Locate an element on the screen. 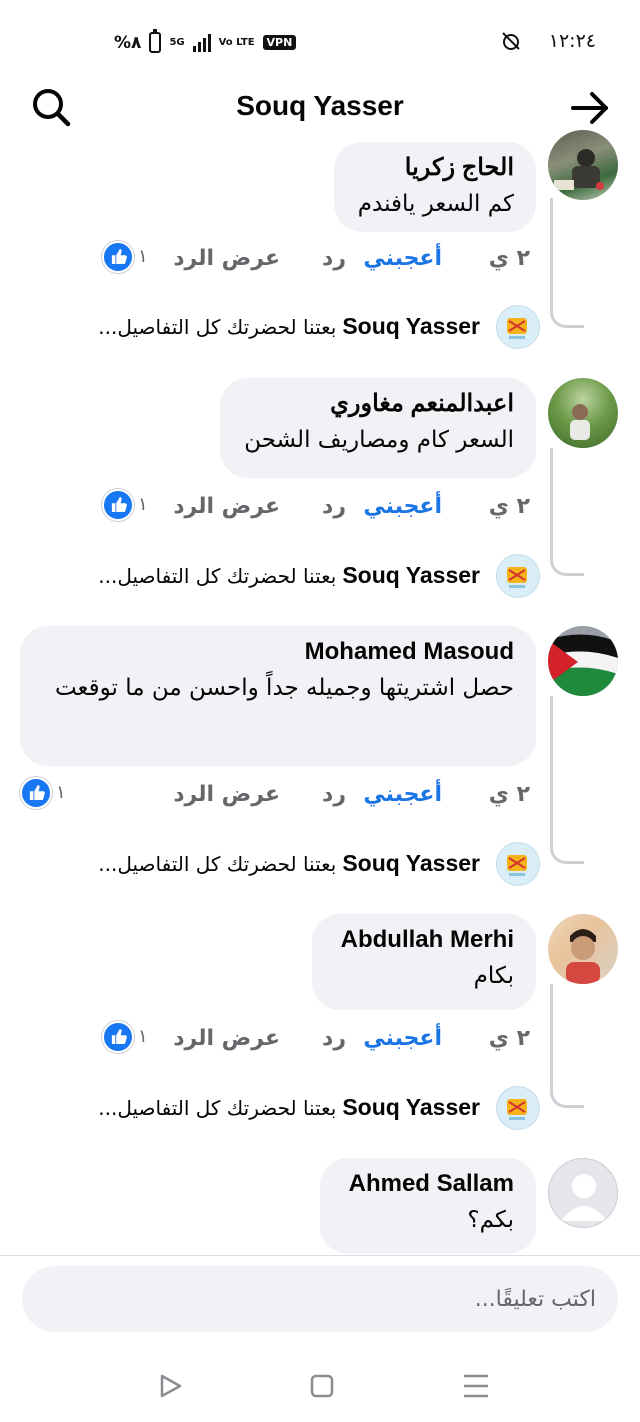 The width and height of the screenshot is (640, 1422). commenter-name: اعبدالمنعم مغاوري is located at coordinates (378, 404).